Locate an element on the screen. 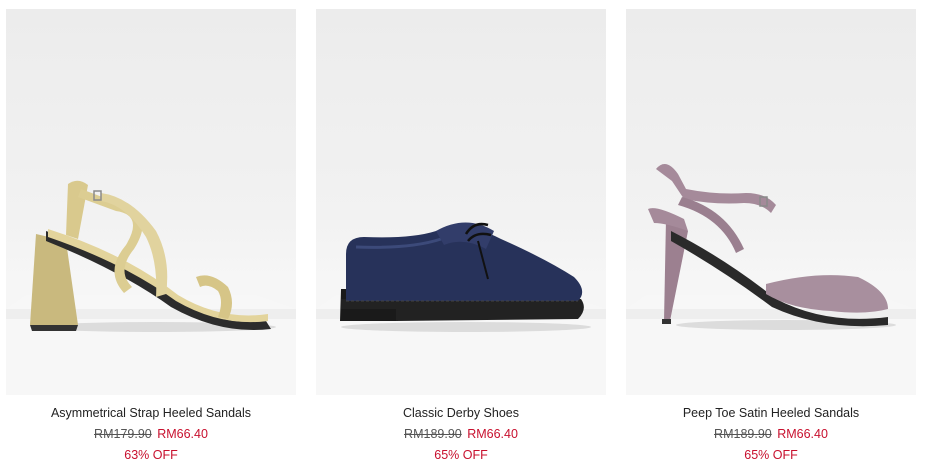  product-name: Asymmetrical Strap Heeled Sandals is located at coordinates (151, 413).